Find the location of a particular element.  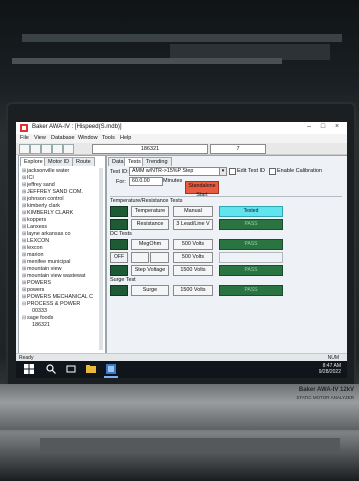

megohm-voltage: 500 Volts is located at coordinates (193, 244).